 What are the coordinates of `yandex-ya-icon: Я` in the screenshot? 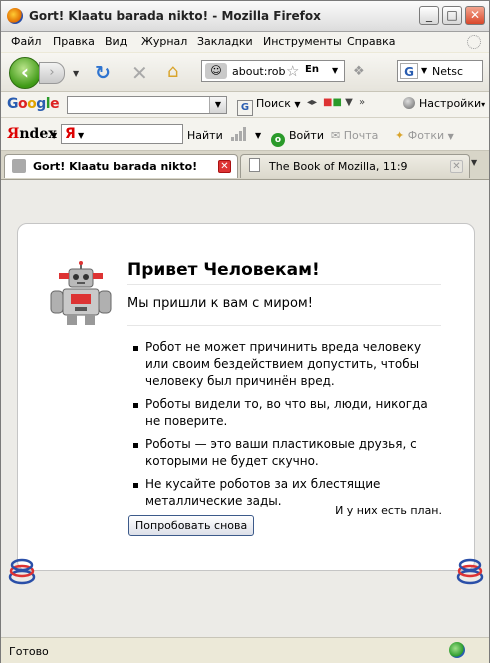 It's located at (70, 134).